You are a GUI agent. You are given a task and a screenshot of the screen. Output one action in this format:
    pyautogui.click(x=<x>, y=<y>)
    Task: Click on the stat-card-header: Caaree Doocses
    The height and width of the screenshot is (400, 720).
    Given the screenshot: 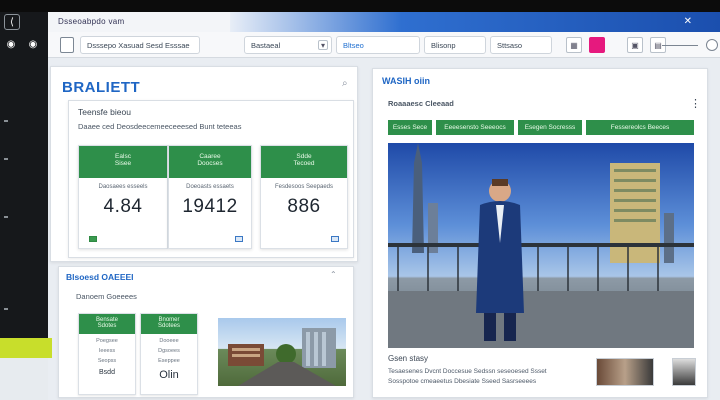 What is the action you would take?
    pyautogui.click(x=210, y=162)
    